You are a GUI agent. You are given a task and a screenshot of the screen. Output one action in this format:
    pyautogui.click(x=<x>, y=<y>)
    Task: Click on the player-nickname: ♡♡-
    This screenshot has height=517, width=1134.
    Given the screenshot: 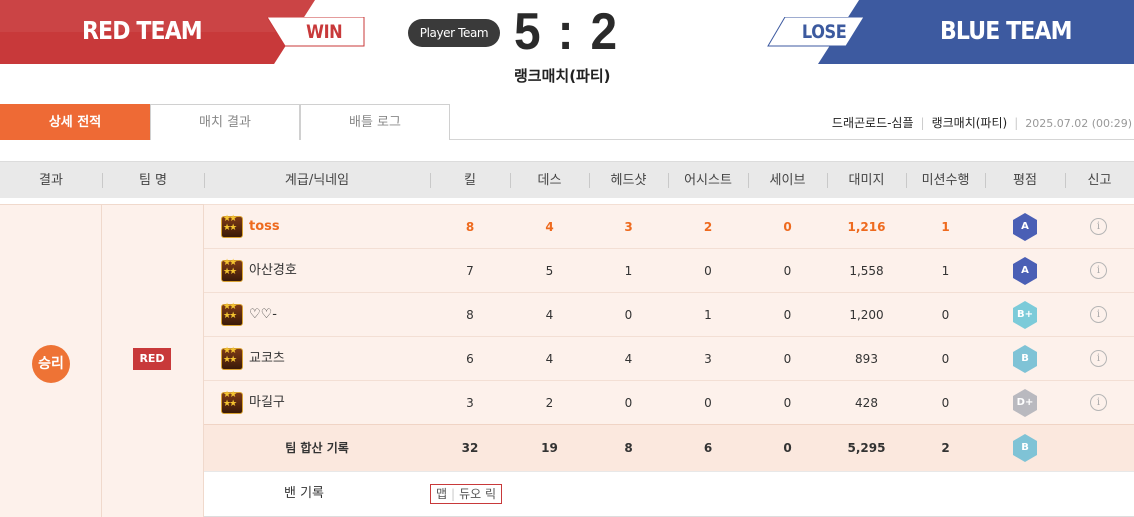 What is the action you would take?
    pyautogui.click(x=339, y=315)
    